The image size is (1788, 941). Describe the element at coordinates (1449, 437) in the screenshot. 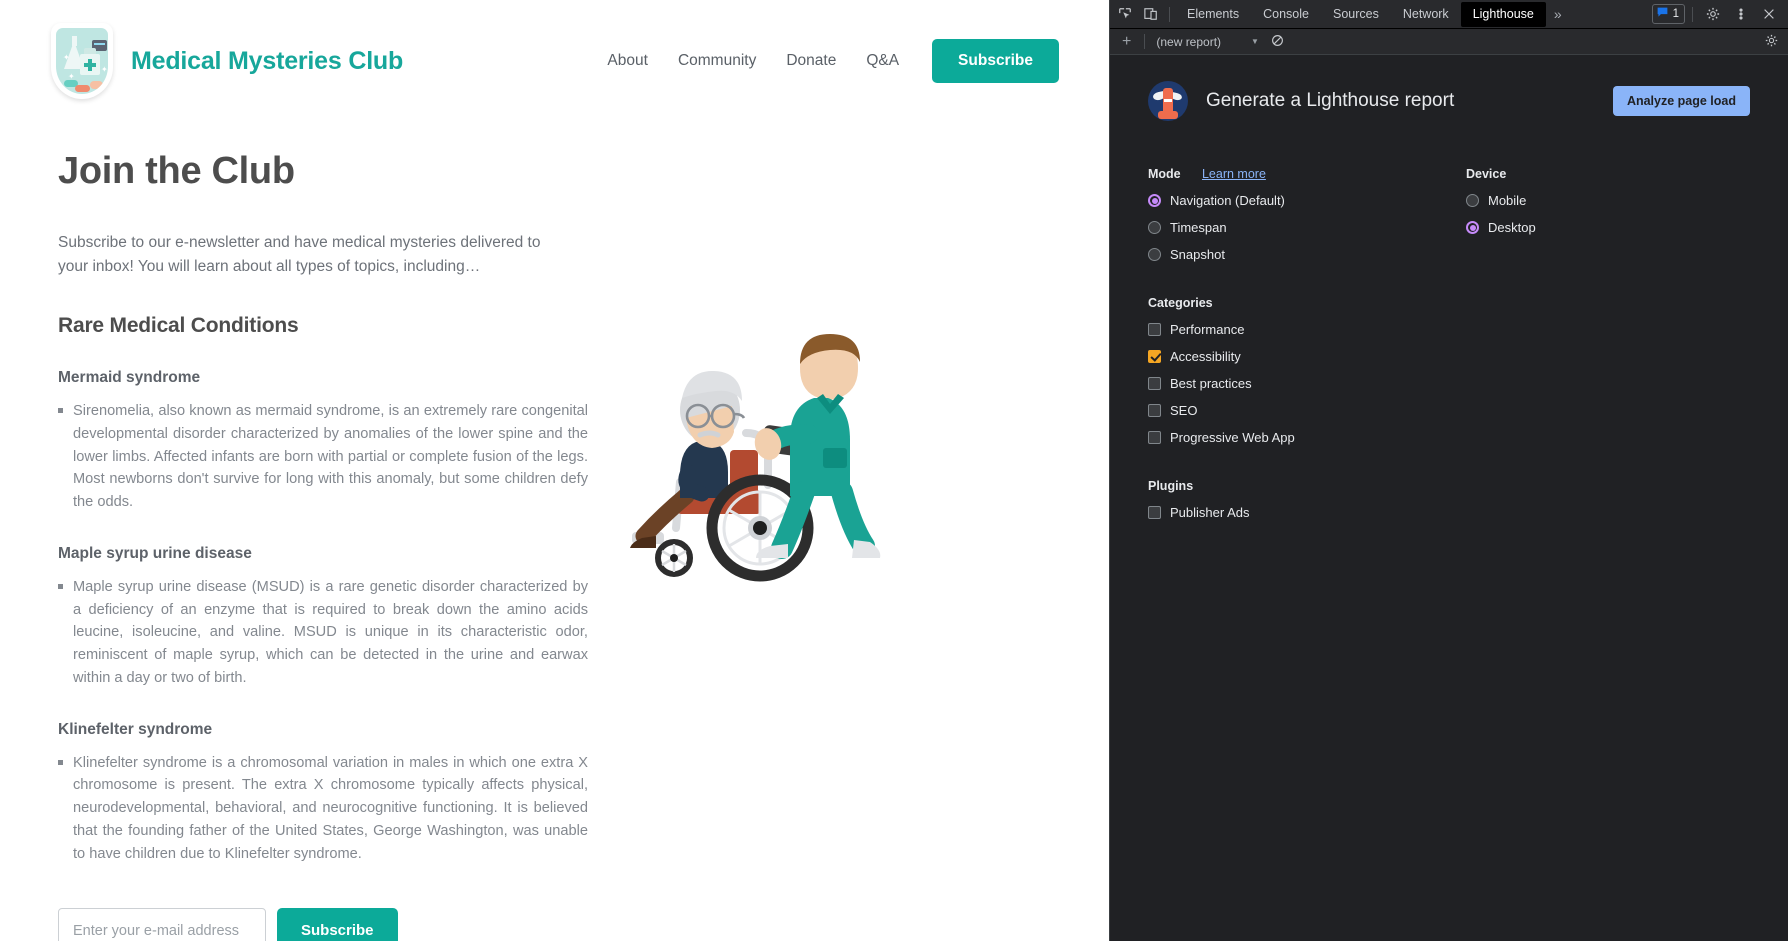

I see `category-pwa: Progressive Web App` at that location.